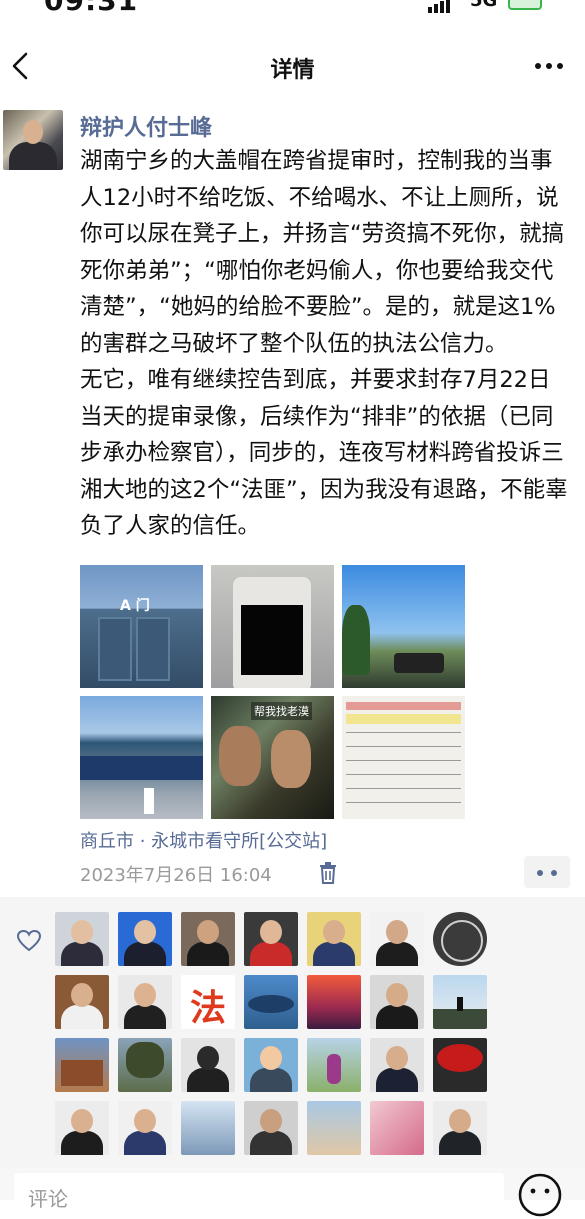 The height and width of the screenshot is (1219, 585). What do you see at coordinates (91, 8) in the screenshot?
I see `status-time: 09:31` at bounding box center [91, 8].